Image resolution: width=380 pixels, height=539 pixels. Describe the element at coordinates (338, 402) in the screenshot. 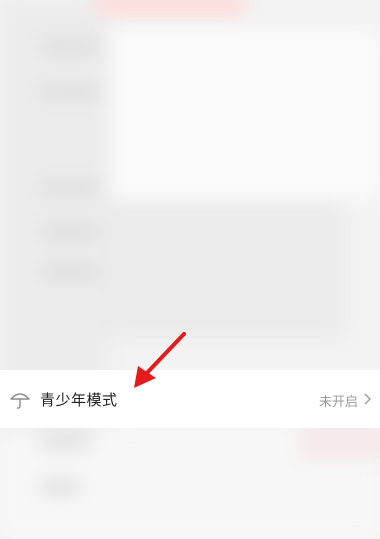

I see `youth-mode-status: 未开启` at that location.